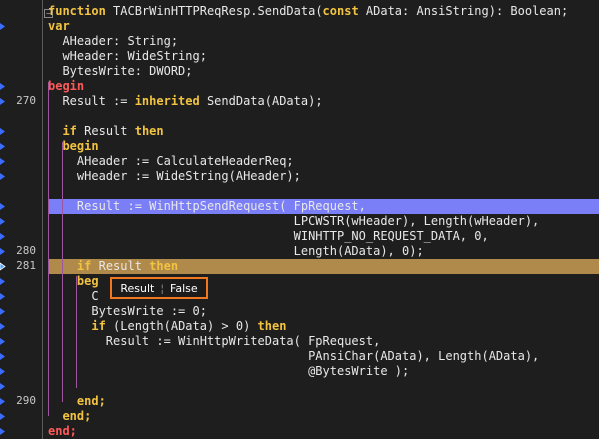 The image size is (599, 439). Describe the element at coordinates (21, 219) in the screenshot. I see `editor-gutter` at that location.